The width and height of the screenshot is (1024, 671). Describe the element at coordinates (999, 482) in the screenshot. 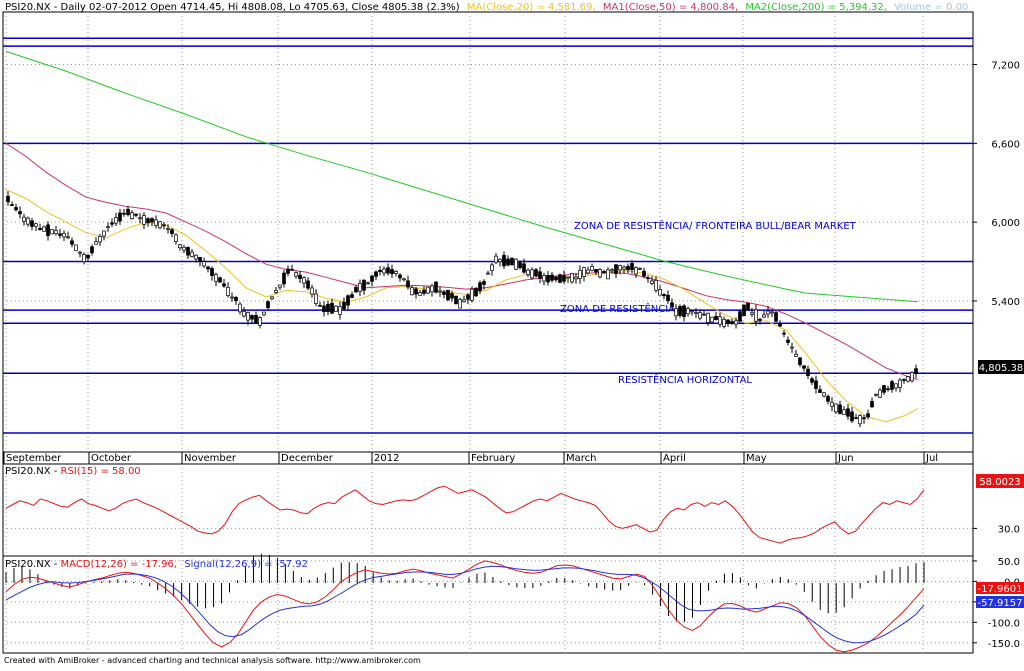

I see `rsi-last-value-label: 58.0023` at that location.